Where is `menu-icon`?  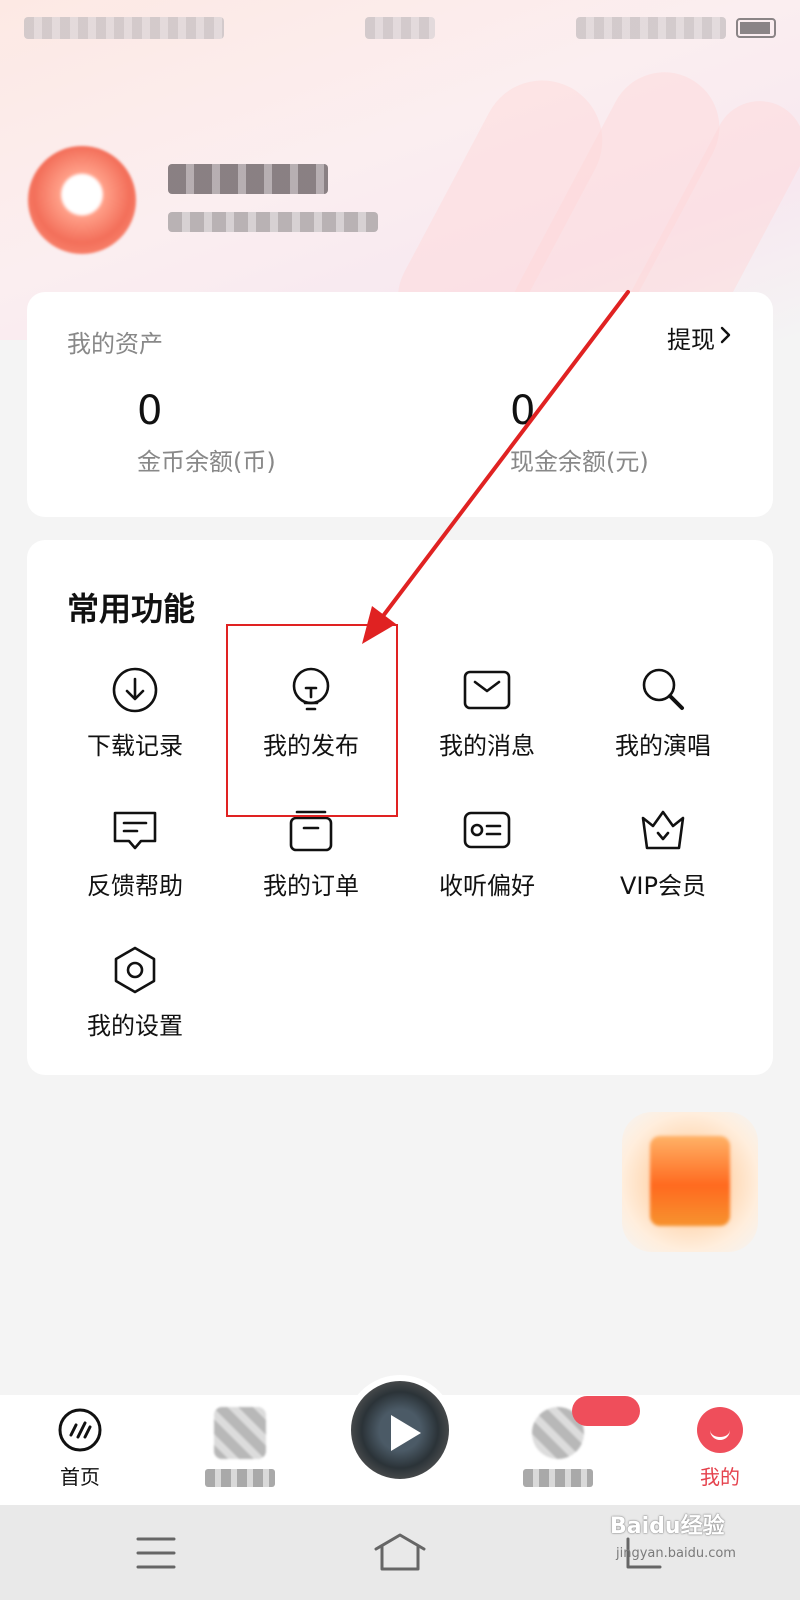
menu-icon is located at coordinates (156, 1553).